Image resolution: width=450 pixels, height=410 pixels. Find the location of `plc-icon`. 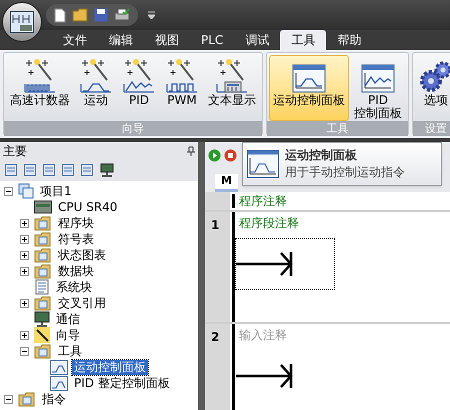

plc-icon is located at coordinates (43, 207).